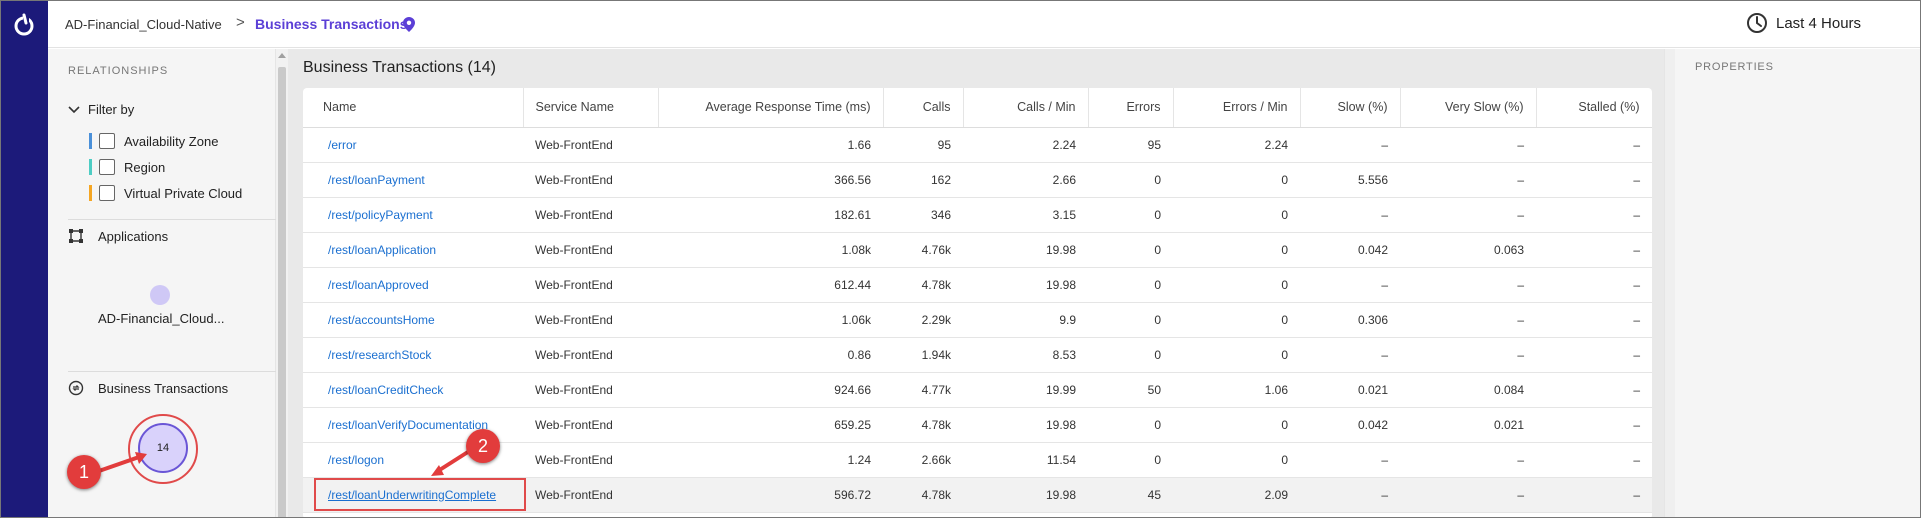 This screenshot has height=518, width=1921. What do you see at coordinates (1670, 283) in the screenshot?
I see `properties-scrollbar` at bounding box center [1670, 283].